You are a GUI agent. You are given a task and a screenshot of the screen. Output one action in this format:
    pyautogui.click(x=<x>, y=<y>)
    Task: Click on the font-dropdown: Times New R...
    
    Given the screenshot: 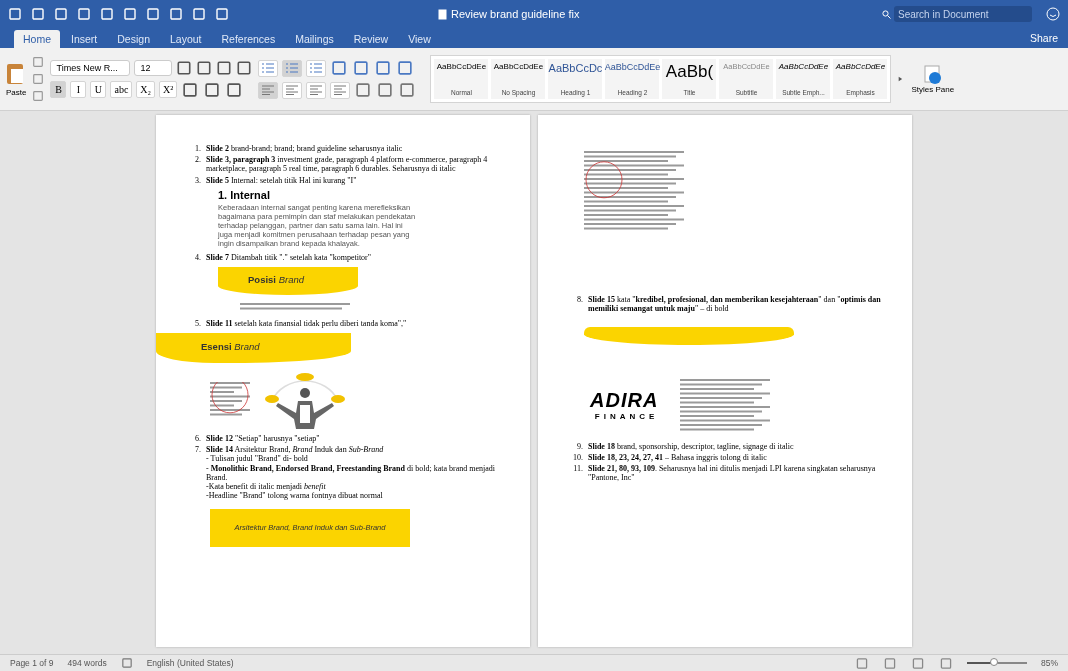 What is the action you would take?
    pyautogui.click(x=90, y=68)
    